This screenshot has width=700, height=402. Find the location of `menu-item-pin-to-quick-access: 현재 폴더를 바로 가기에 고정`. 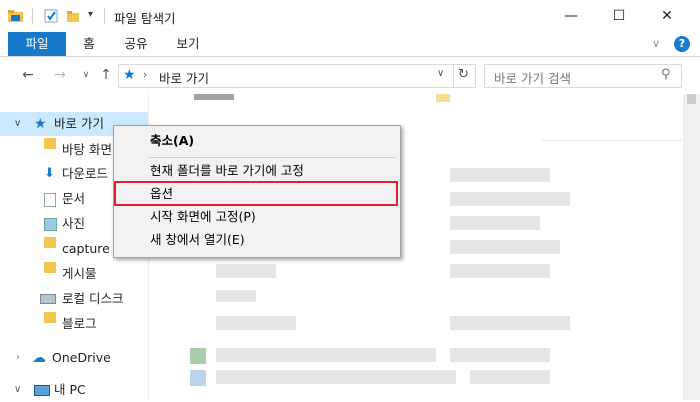

menu-item-pin-to-quick-access: 현재 폴더를 바로 가기에 고정 is located at coordinates (257, 171).